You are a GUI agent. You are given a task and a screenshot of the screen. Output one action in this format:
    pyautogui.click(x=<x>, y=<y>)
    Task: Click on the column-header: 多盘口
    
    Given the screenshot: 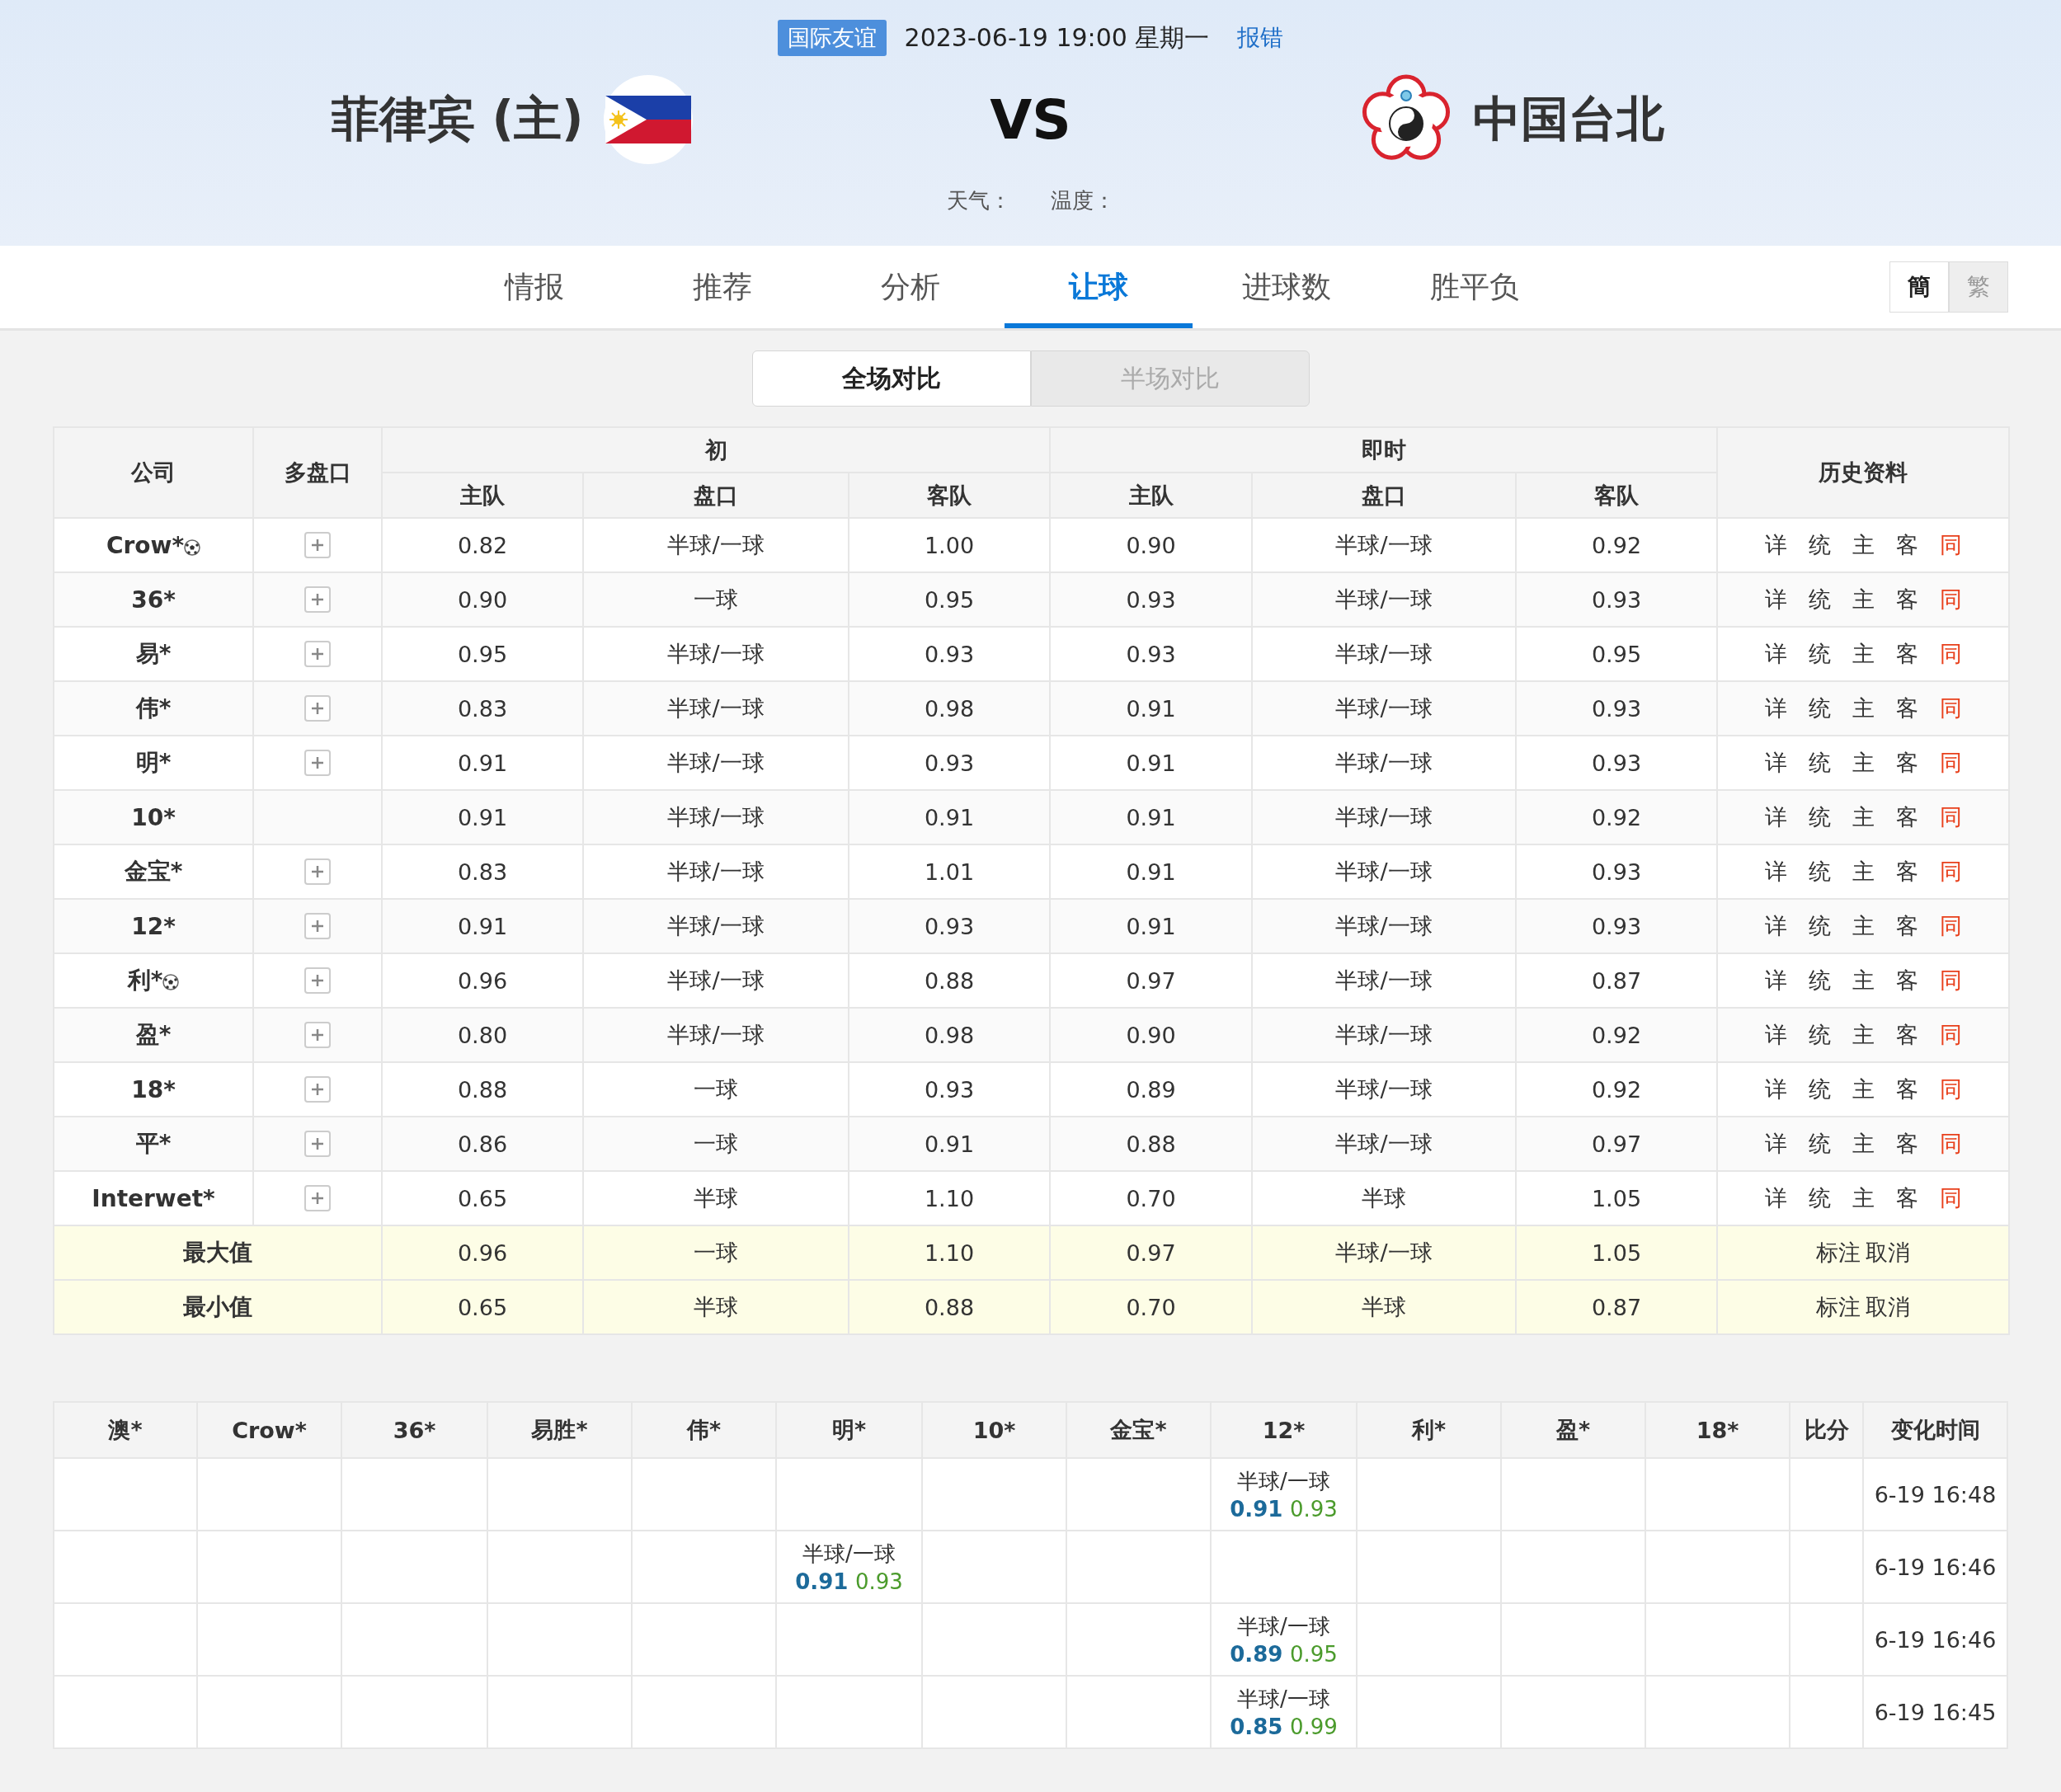 What is the action you would take?
    pyautogui.click(x=317, y=472)
    